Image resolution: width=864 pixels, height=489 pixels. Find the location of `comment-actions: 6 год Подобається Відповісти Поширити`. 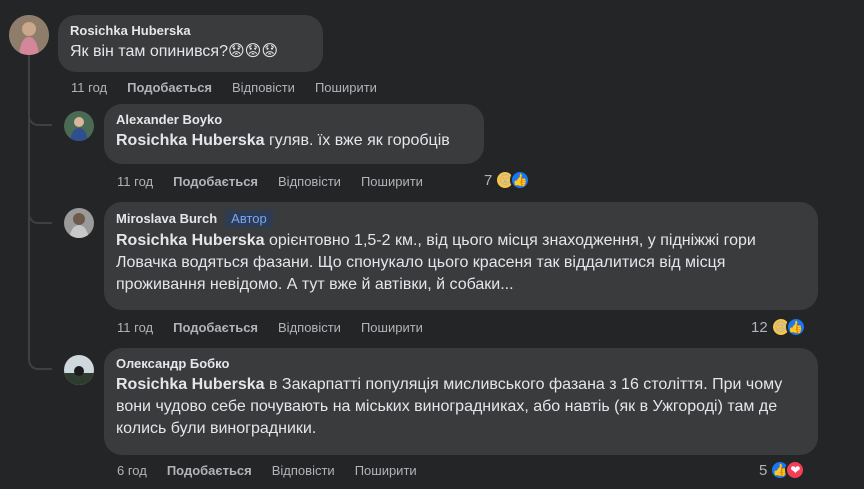

comment-actions: 6 год Подобається Відповісти Поширити is located at coordinates (277, 470).